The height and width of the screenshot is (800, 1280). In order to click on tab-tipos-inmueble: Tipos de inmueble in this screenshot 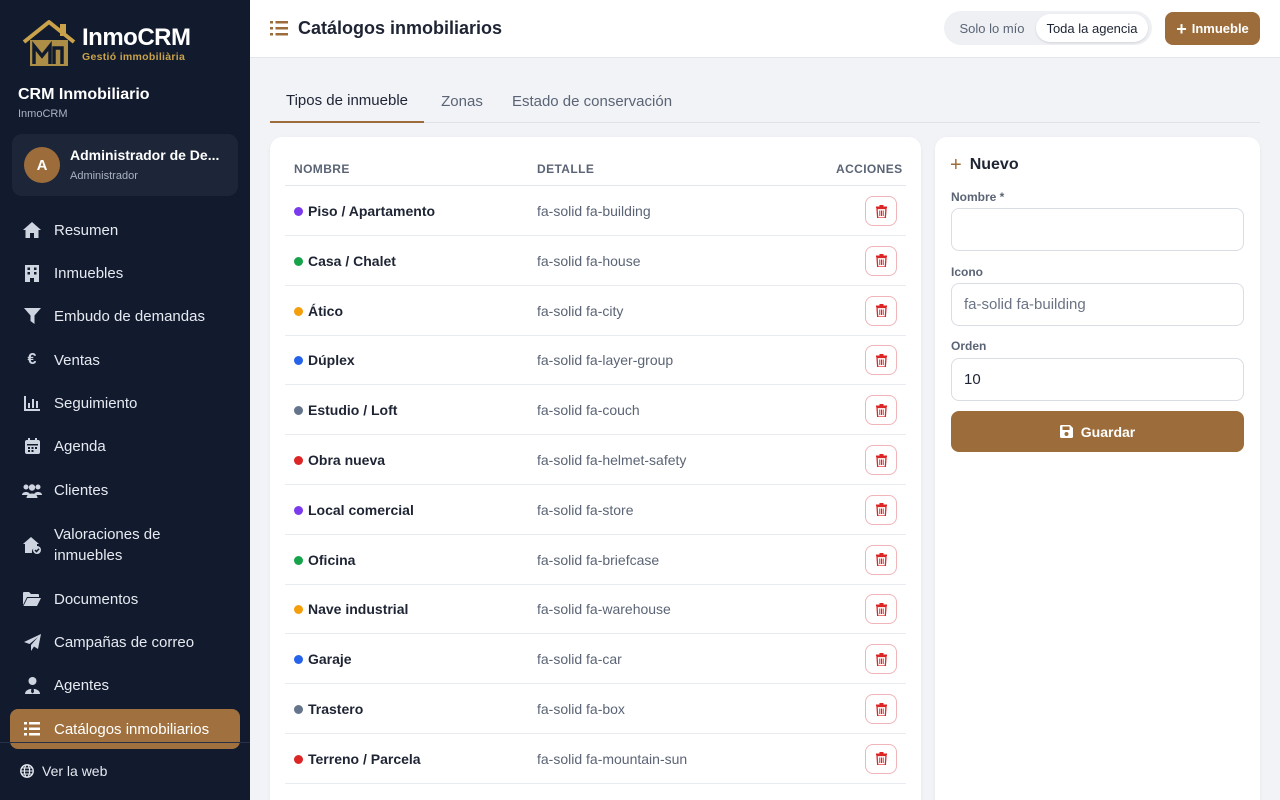, I will do `click(347, 101)`.